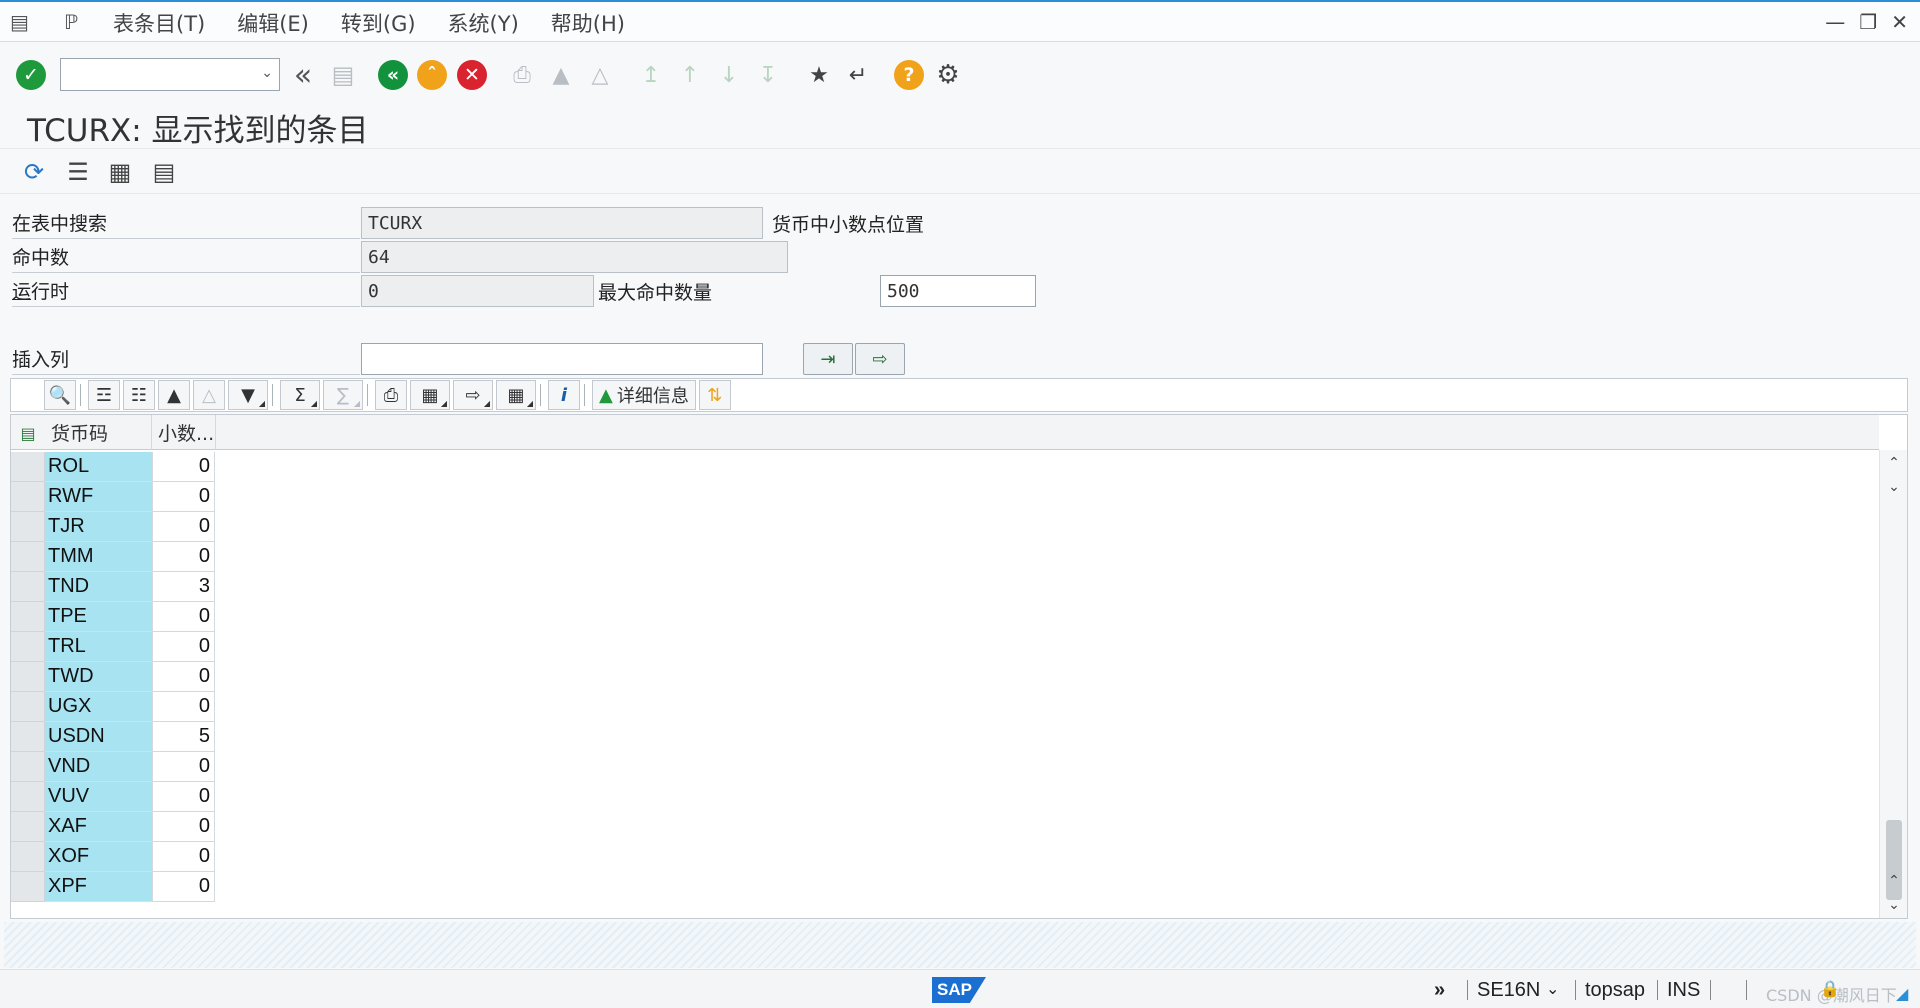 This screenshot has width=1920, height=1008. What do you see at coordinates (34, 172) in the screenshot?
I see `refresh-icon: ⟳` at bounding box center [34, 172].